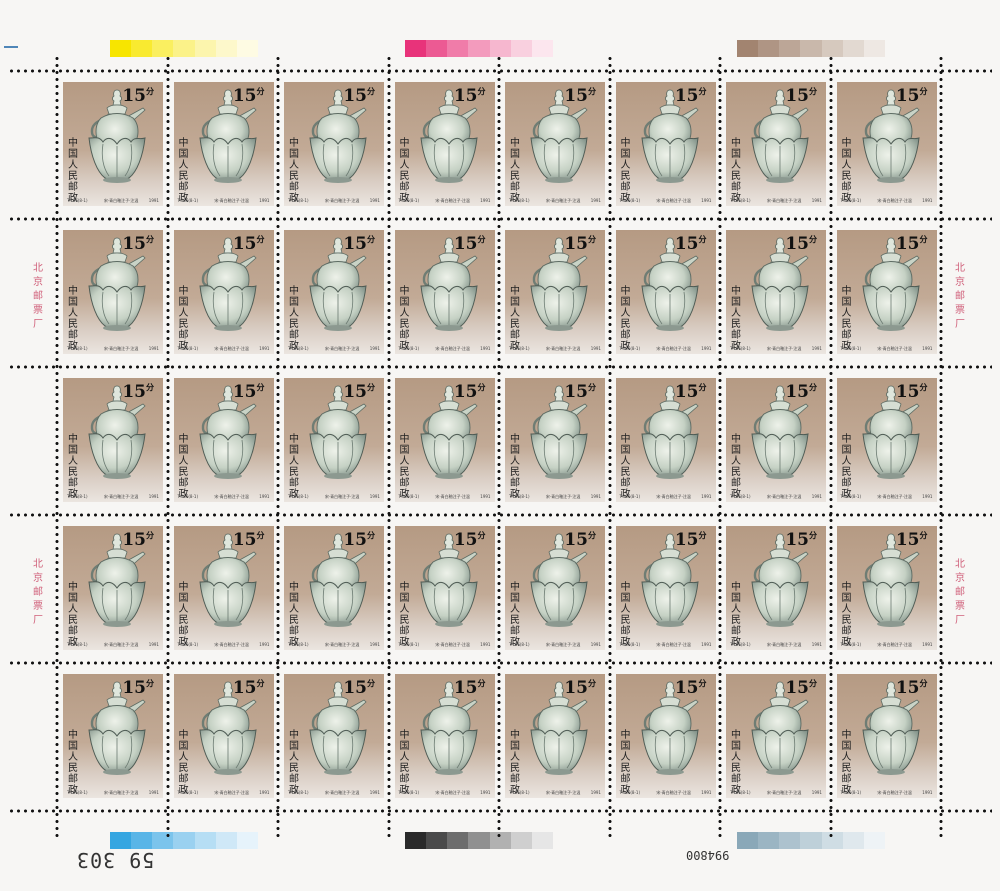  What do you see at coordinates (184, 840) in the screenshot?
I see `cyan-color-strip` at bounding box center [184, 840].